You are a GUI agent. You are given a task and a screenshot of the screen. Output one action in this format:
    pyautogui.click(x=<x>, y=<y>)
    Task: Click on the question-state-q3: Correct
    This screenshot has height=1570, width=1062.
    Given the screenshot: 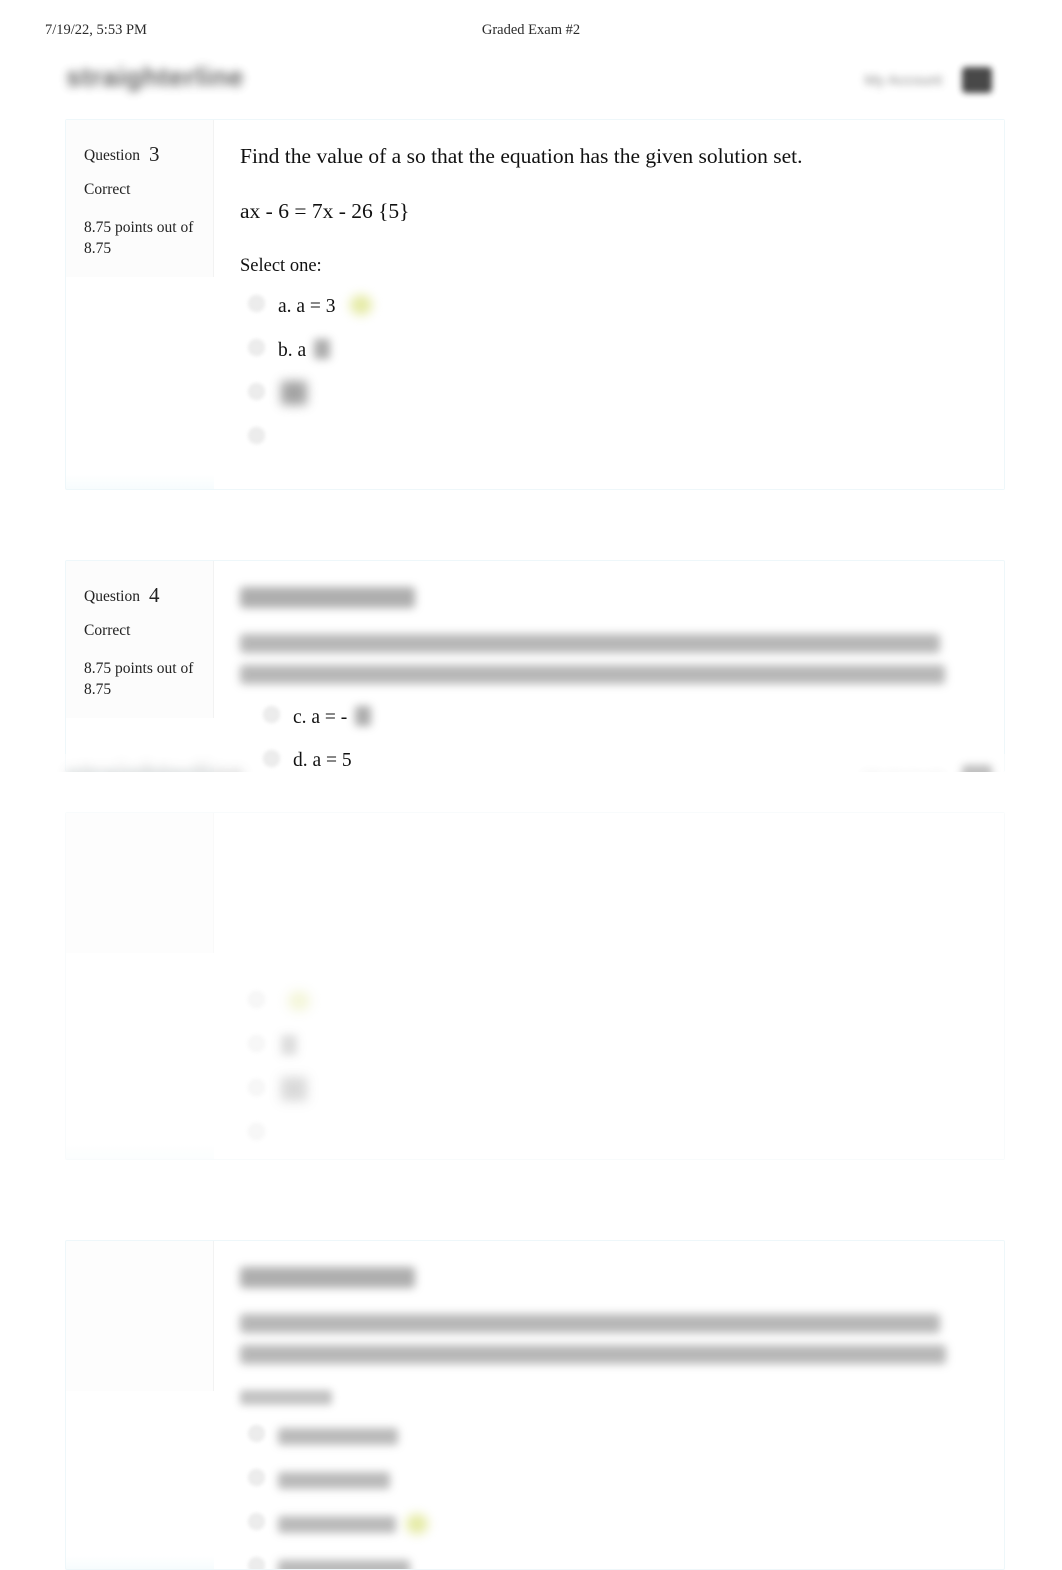 What is the action you would take?
    pyautogui.click(x=141, y=190)
    